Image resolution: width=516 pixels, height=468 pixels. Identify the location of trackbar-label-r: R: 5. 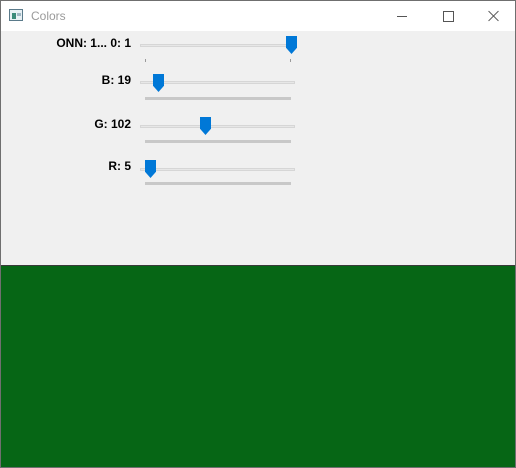
(119, 166).